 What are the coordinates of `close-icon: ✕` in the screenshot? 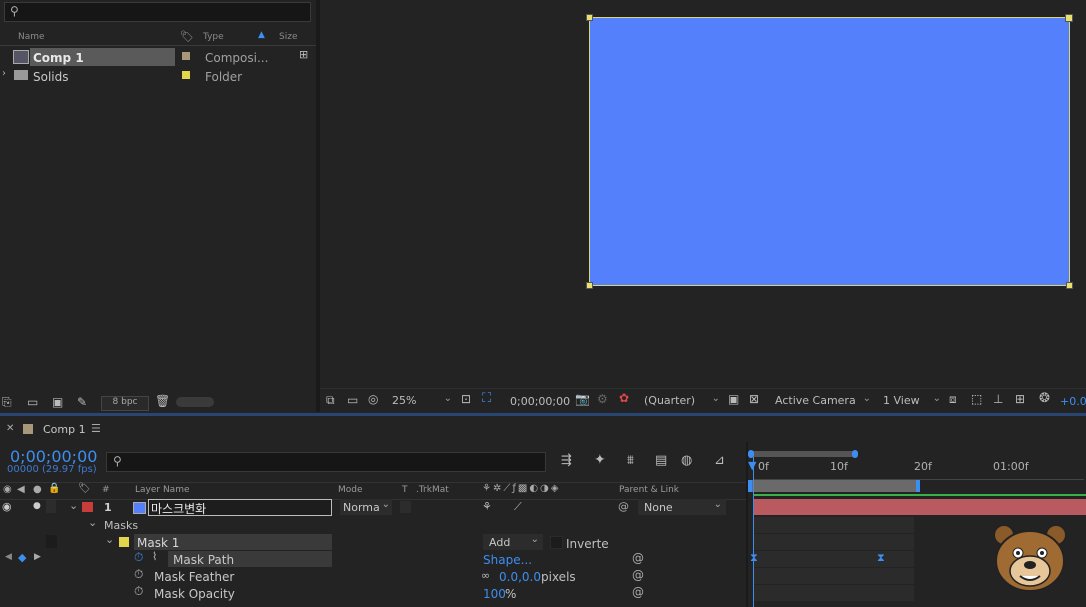 It's located at (10, 428).